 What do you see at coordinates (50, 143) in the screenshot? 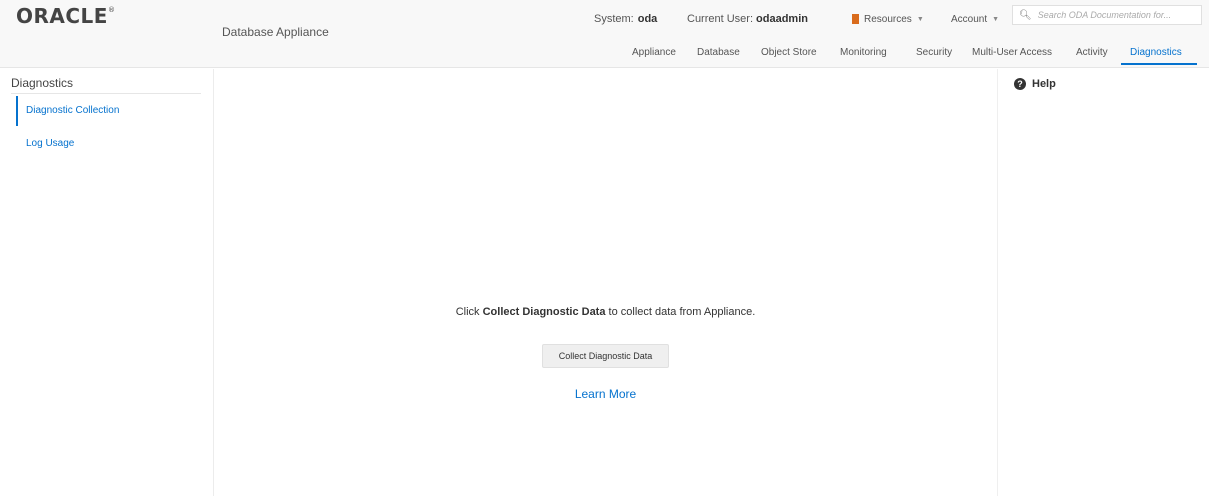
I see `sidebar-item-log-usage: Log Usage` at bounding box center [50, 143].